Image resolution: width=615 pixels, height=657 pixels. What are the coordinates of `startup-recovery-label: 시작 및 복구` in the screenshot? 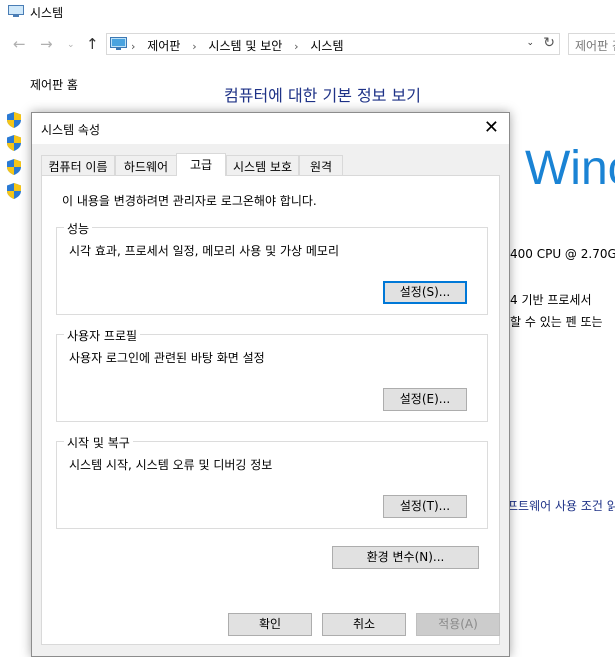 It's located at (98, 442).